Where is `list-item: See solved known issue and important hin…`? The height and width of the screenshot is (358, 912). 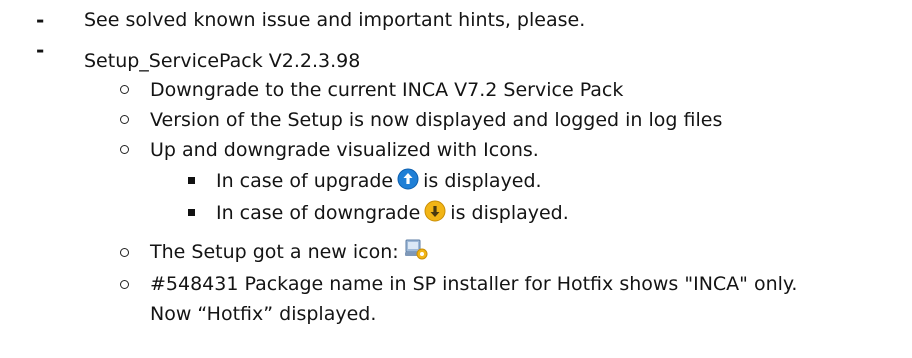
list-item: See solved known issue and important hin… is located at coordinates (334, 20).